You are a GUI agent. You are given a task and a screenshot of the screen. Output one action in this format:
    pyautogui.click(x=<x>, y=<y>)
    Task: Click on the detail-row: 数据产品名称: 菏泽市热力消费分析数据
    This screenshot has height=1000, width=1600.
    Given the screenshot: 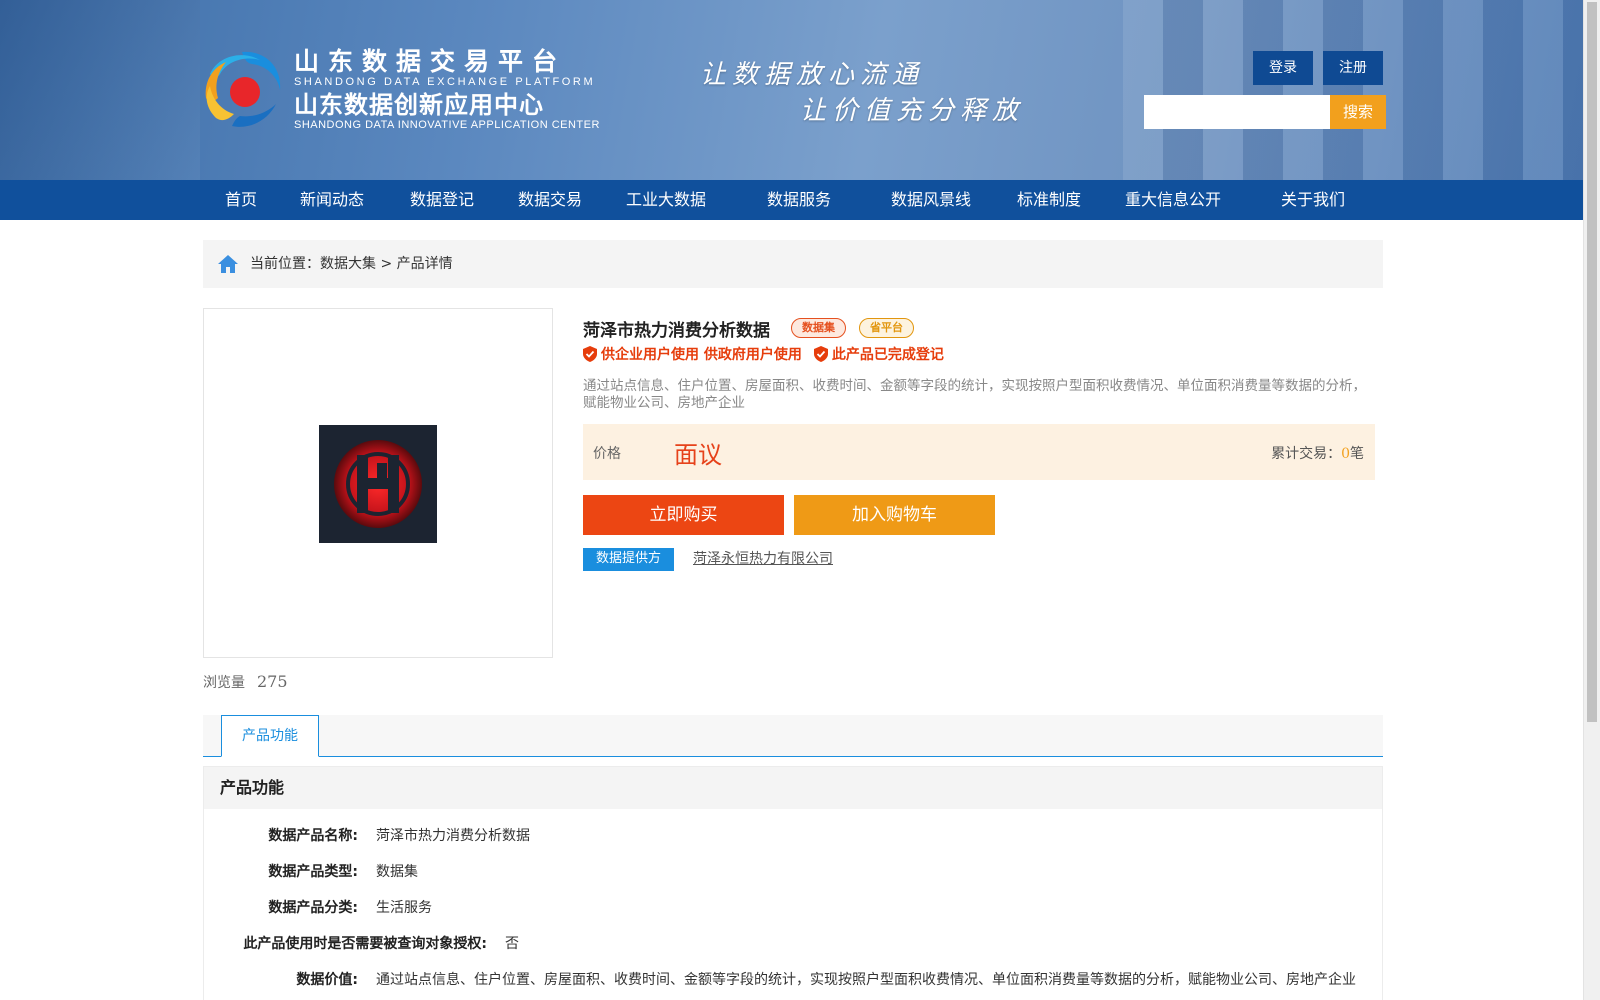 What is the action you would take?
    pyautogui.click(x=399, y=835)
    